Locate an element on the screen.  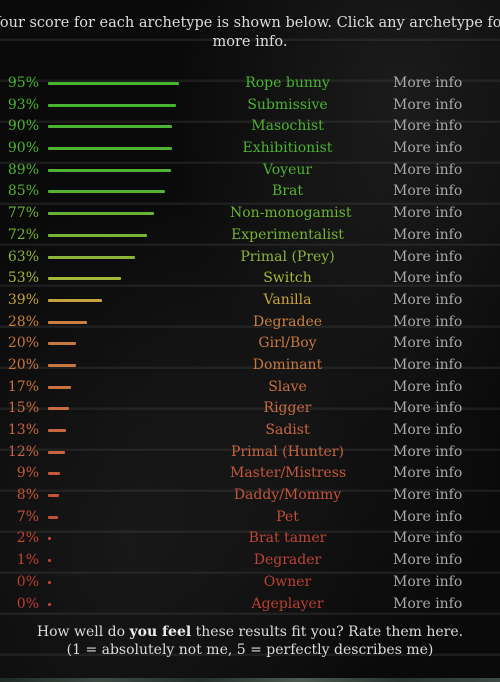
archetype-link: Master/Mistress is located at coordinates (288, 473).